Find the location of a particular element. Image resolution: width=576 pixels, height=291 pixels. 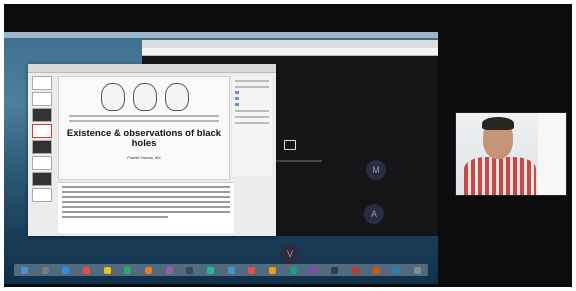

trash-icon is located at coordinates (417, 270).